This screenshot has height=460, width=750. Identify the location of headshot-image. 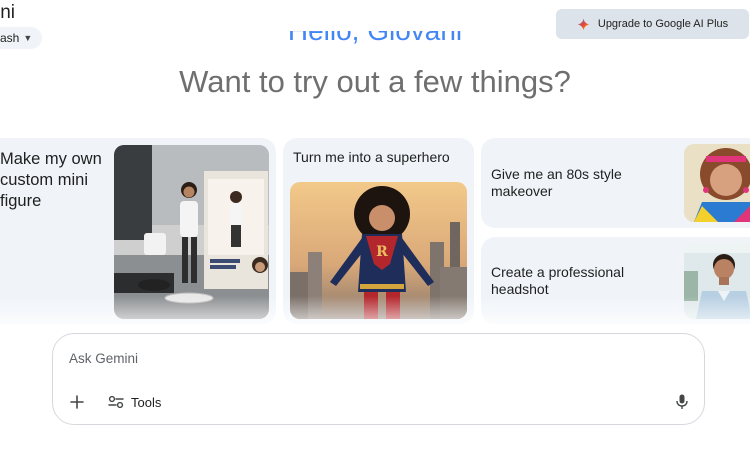
(717, 281).